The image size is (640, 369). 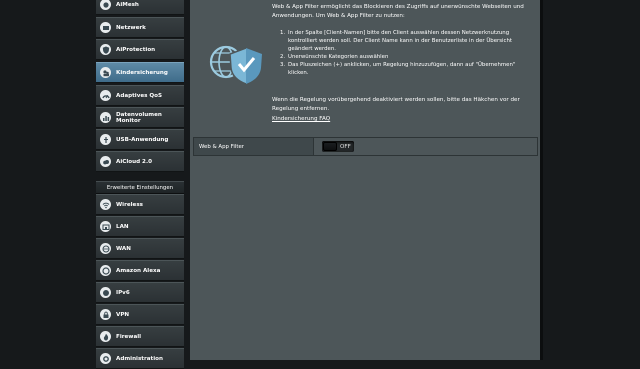 I want to click on qos-icon, so click(x=105, y=95).